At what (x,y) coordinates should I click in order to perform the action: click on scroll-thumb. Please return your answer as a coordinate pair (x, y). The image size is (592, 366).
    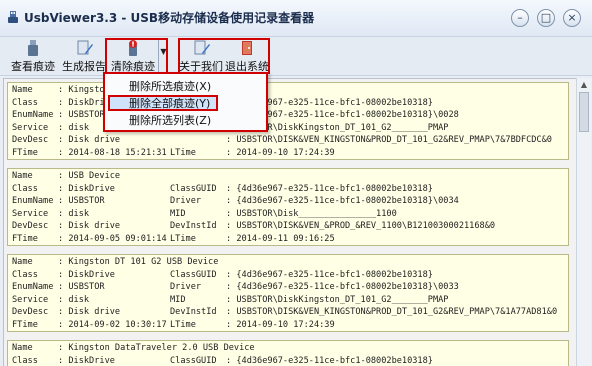
    Looking at the image, I should click on (584, 112).